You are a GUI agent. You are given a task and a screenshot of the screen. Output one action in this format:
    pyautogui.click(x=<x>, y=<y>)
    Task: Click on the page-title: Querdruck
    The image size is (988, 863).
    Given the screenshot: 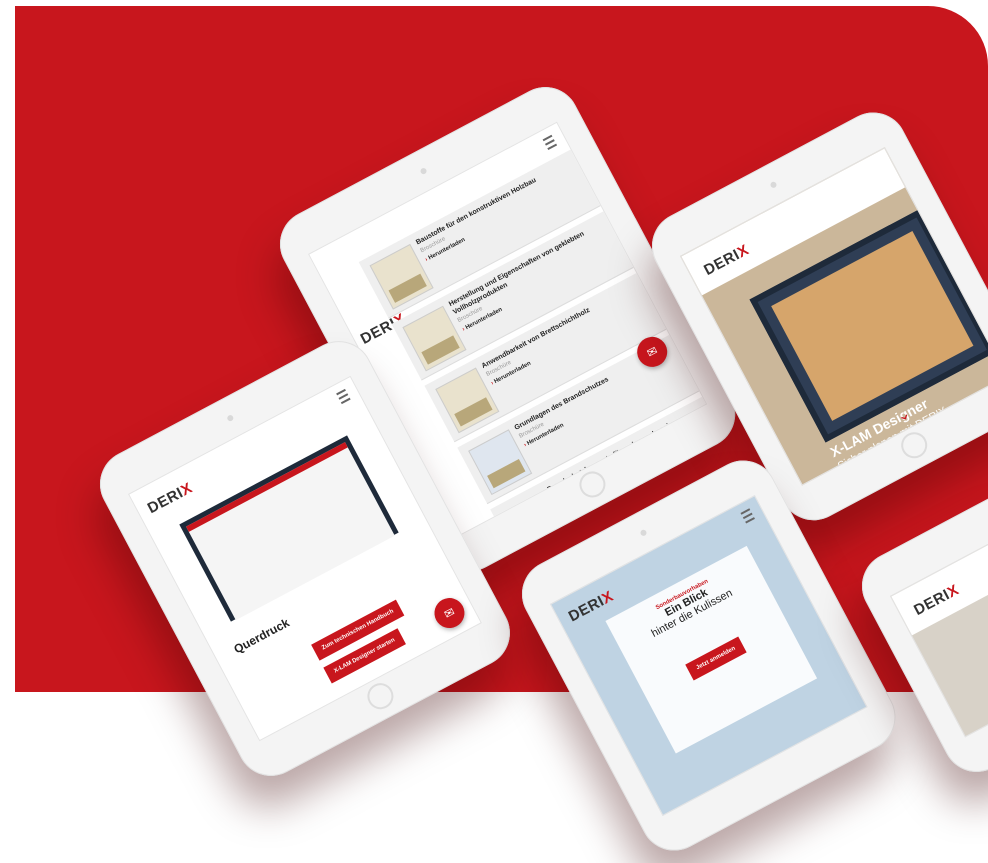 What is the action you would take?
    pyautogui.click(x=261, y=636)
    